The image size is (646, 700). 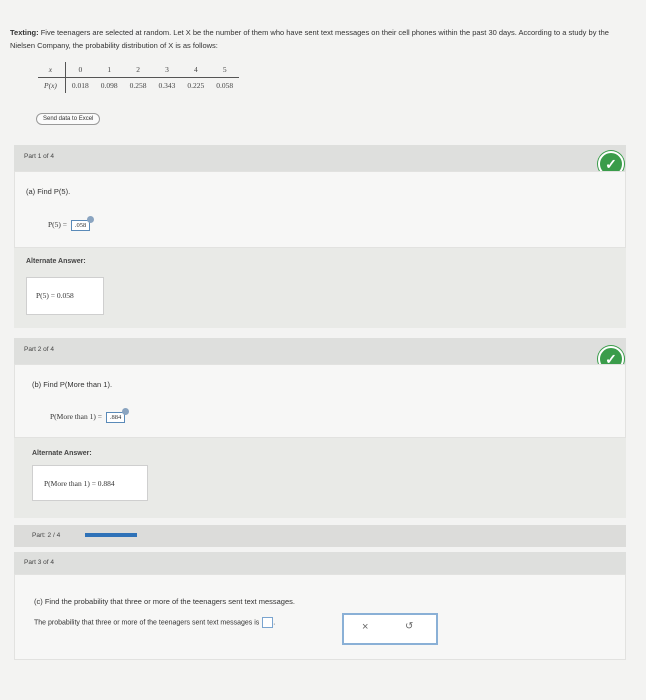 What do you see at coordinates (76, 416) in the screenshot?
I see `part2-answer-prefix: P(More than 1) =` at bounding box center [76, 416].